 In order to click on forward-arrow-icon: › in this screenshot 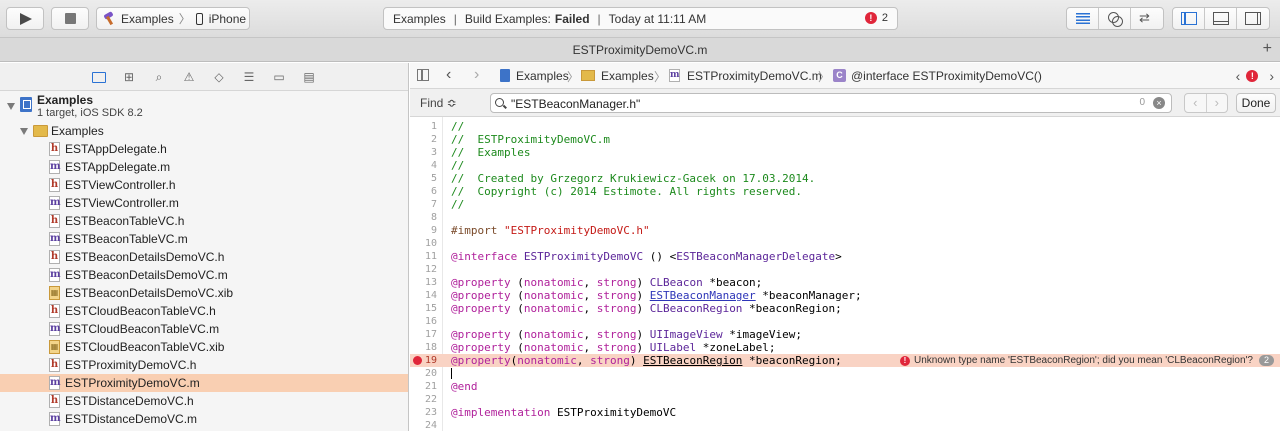, I will do `click(476, 75)`.